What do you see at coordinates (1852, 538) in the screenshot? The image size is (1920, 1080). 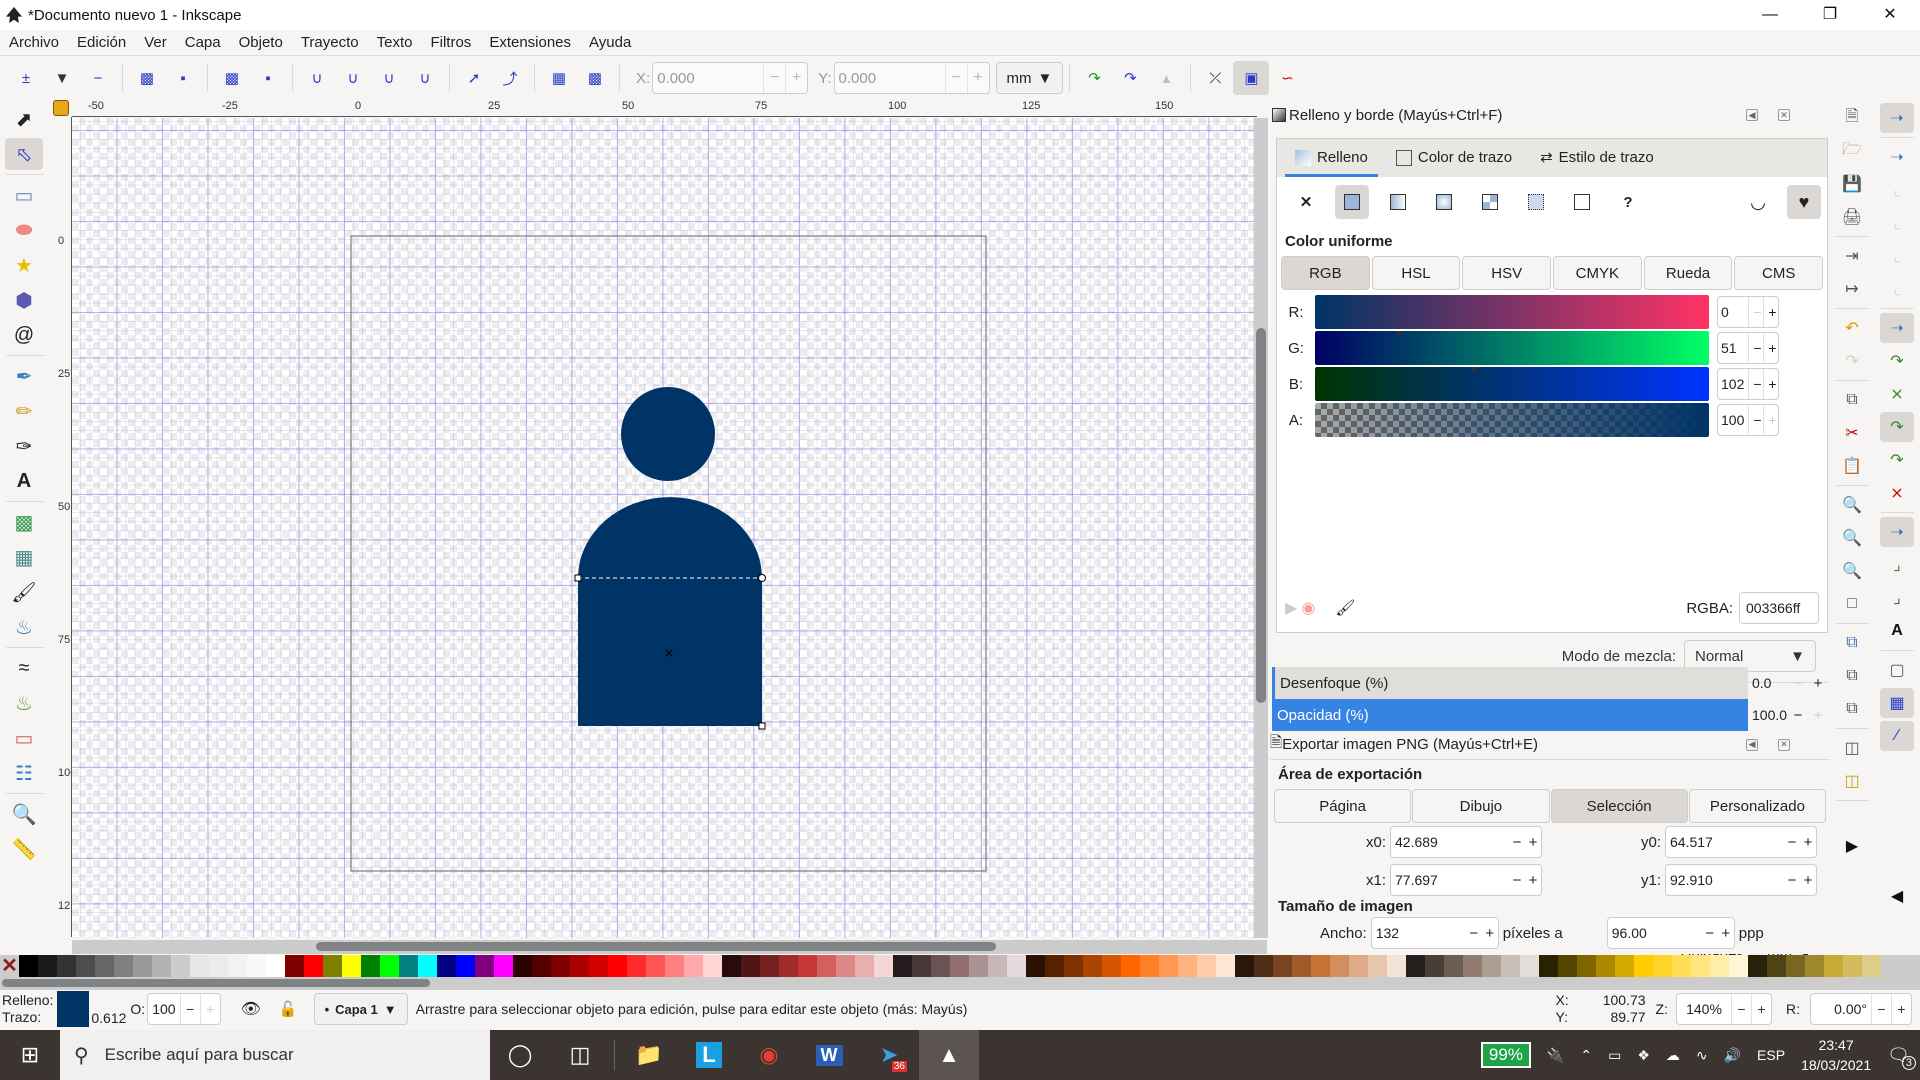 I see `zoom-drawing-icon: 🔍` at bounding box center [1852, 538].